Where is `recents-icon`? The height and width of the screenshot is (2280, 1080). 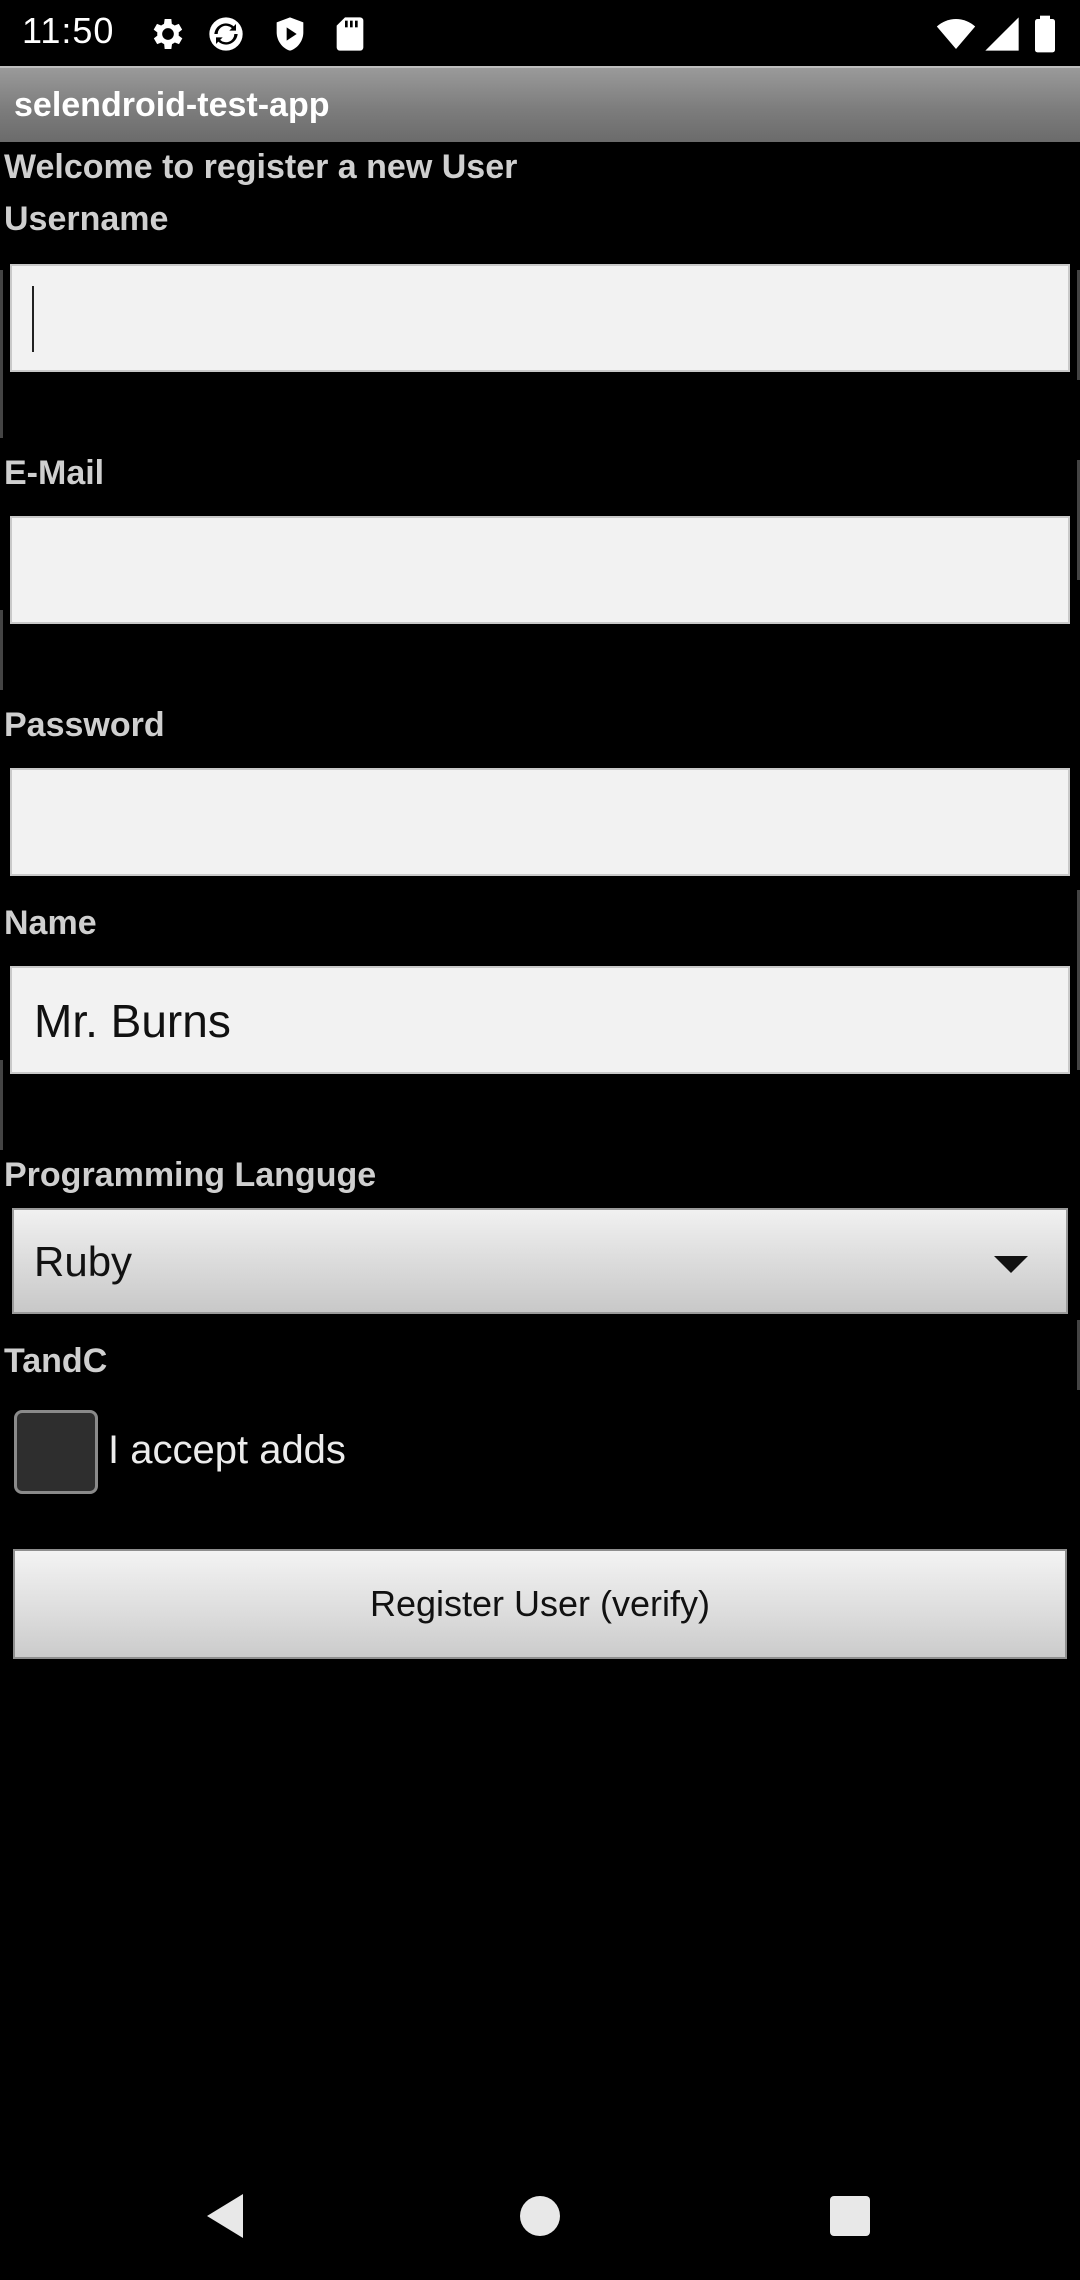
recents-icon is located at coordinates (850, 2216).